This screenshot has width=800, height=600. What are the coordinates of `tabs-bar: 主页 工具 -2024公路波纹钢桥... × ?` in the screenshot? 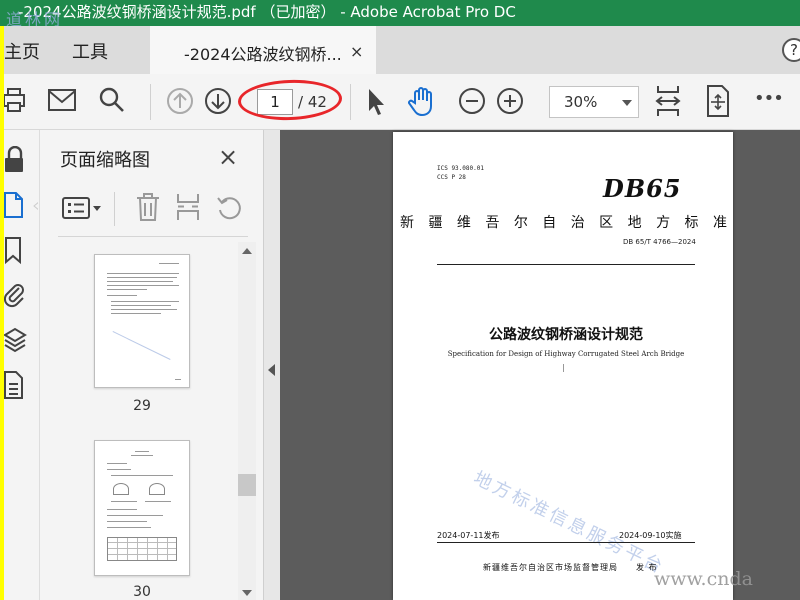 It's located at (402, 50).